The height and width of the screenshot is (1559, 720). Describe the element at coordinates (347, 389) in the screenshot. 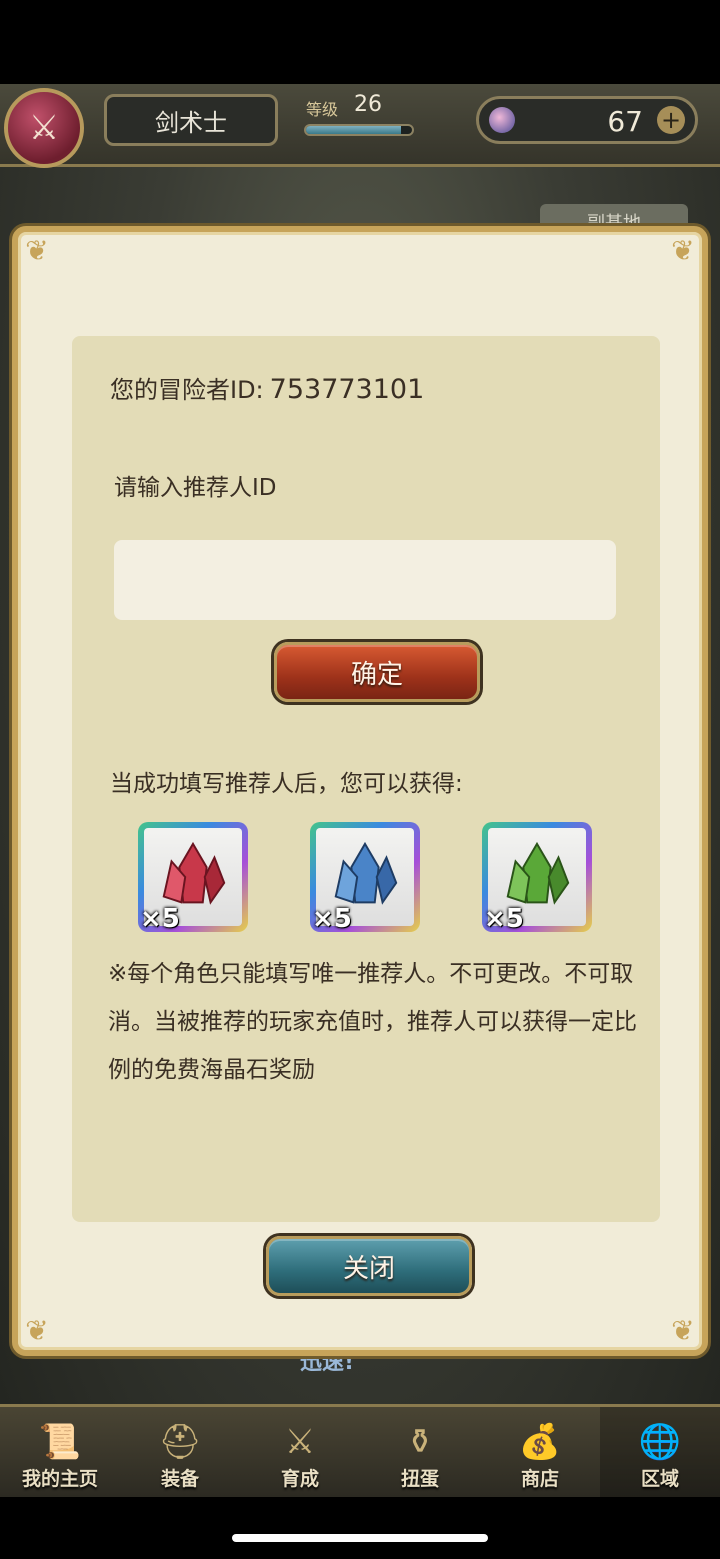

I see `adventurer-id-value: 753773101` at that location.